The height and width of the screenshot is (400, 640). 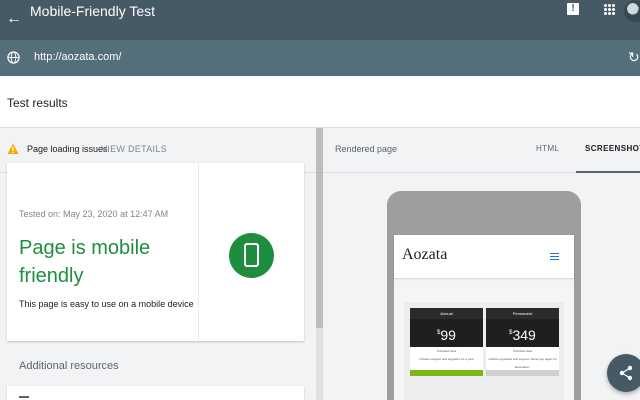 What do you see at coordinates (484, 256) in the screenshot?
I see `site-header: Aozata` at bounding box center [484, 256].